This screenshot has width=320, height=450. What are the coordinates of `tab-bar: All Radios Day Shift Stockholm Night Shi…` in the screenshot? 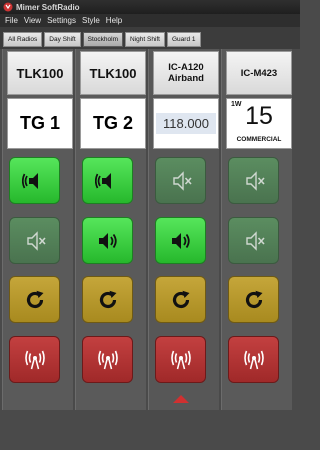 It's located at (150, 38).